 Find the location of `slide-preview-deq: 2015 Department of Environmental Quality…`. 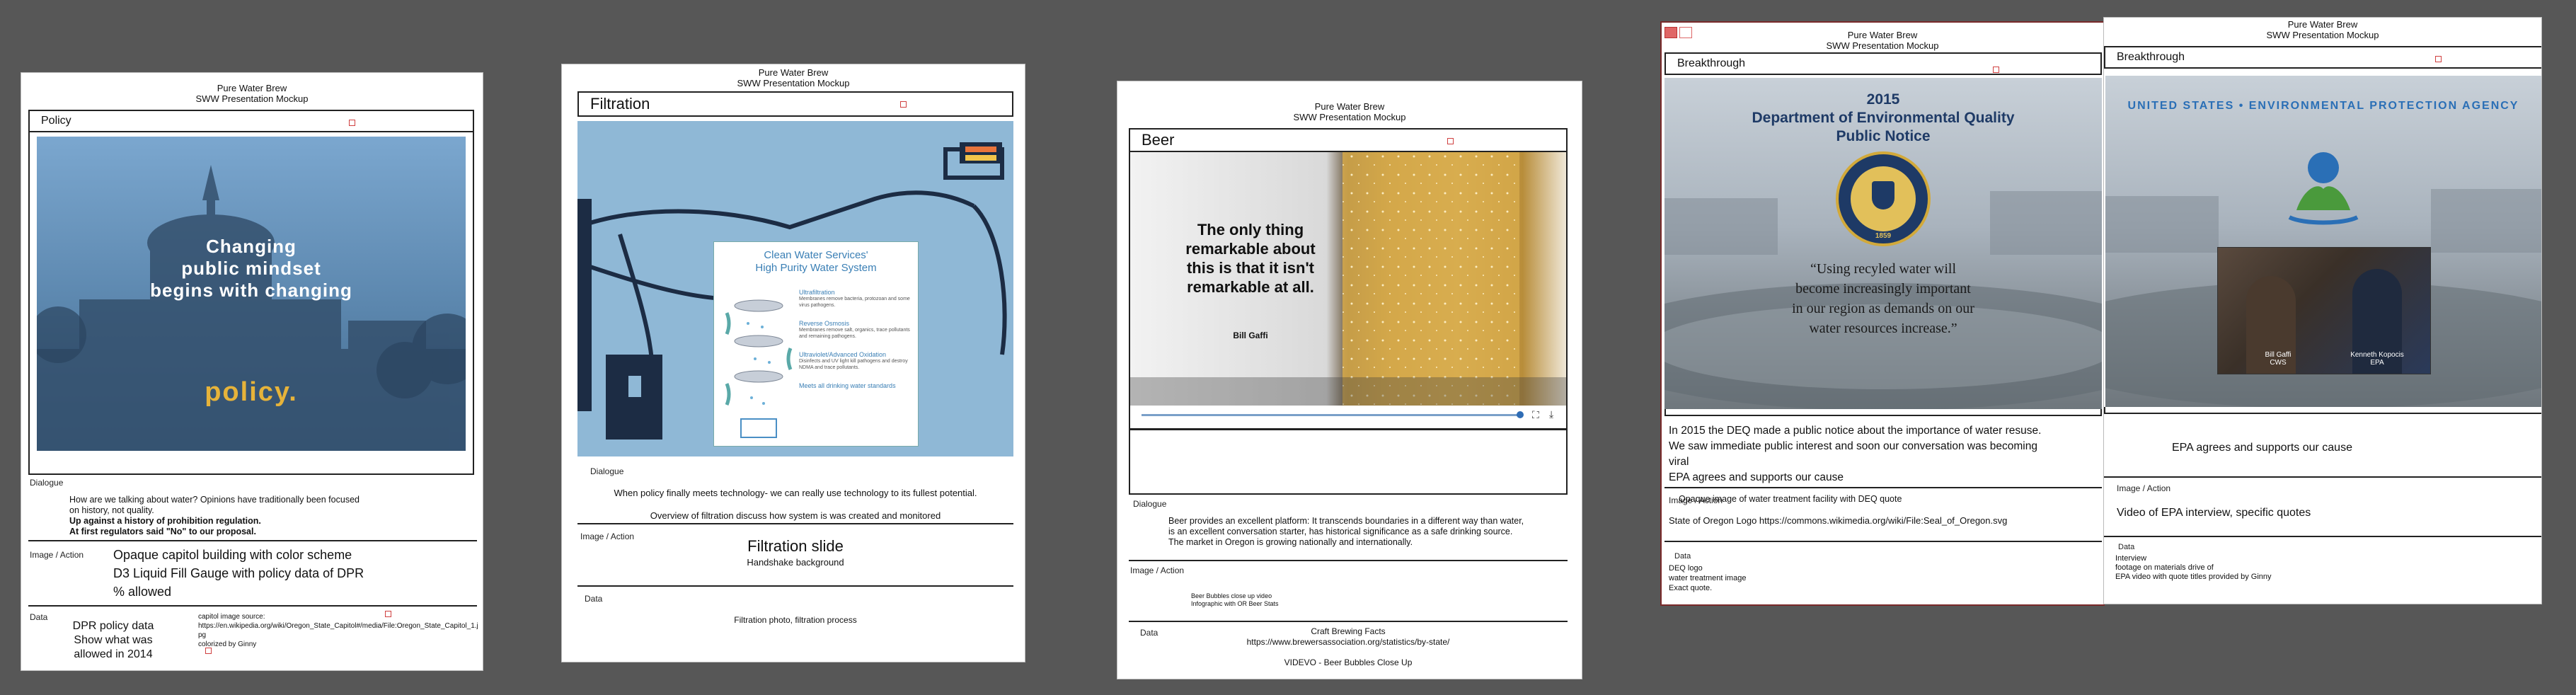

slide-preview-deq: 2015 Department of Environmental Quality… is located at coordinates (1883, 243).